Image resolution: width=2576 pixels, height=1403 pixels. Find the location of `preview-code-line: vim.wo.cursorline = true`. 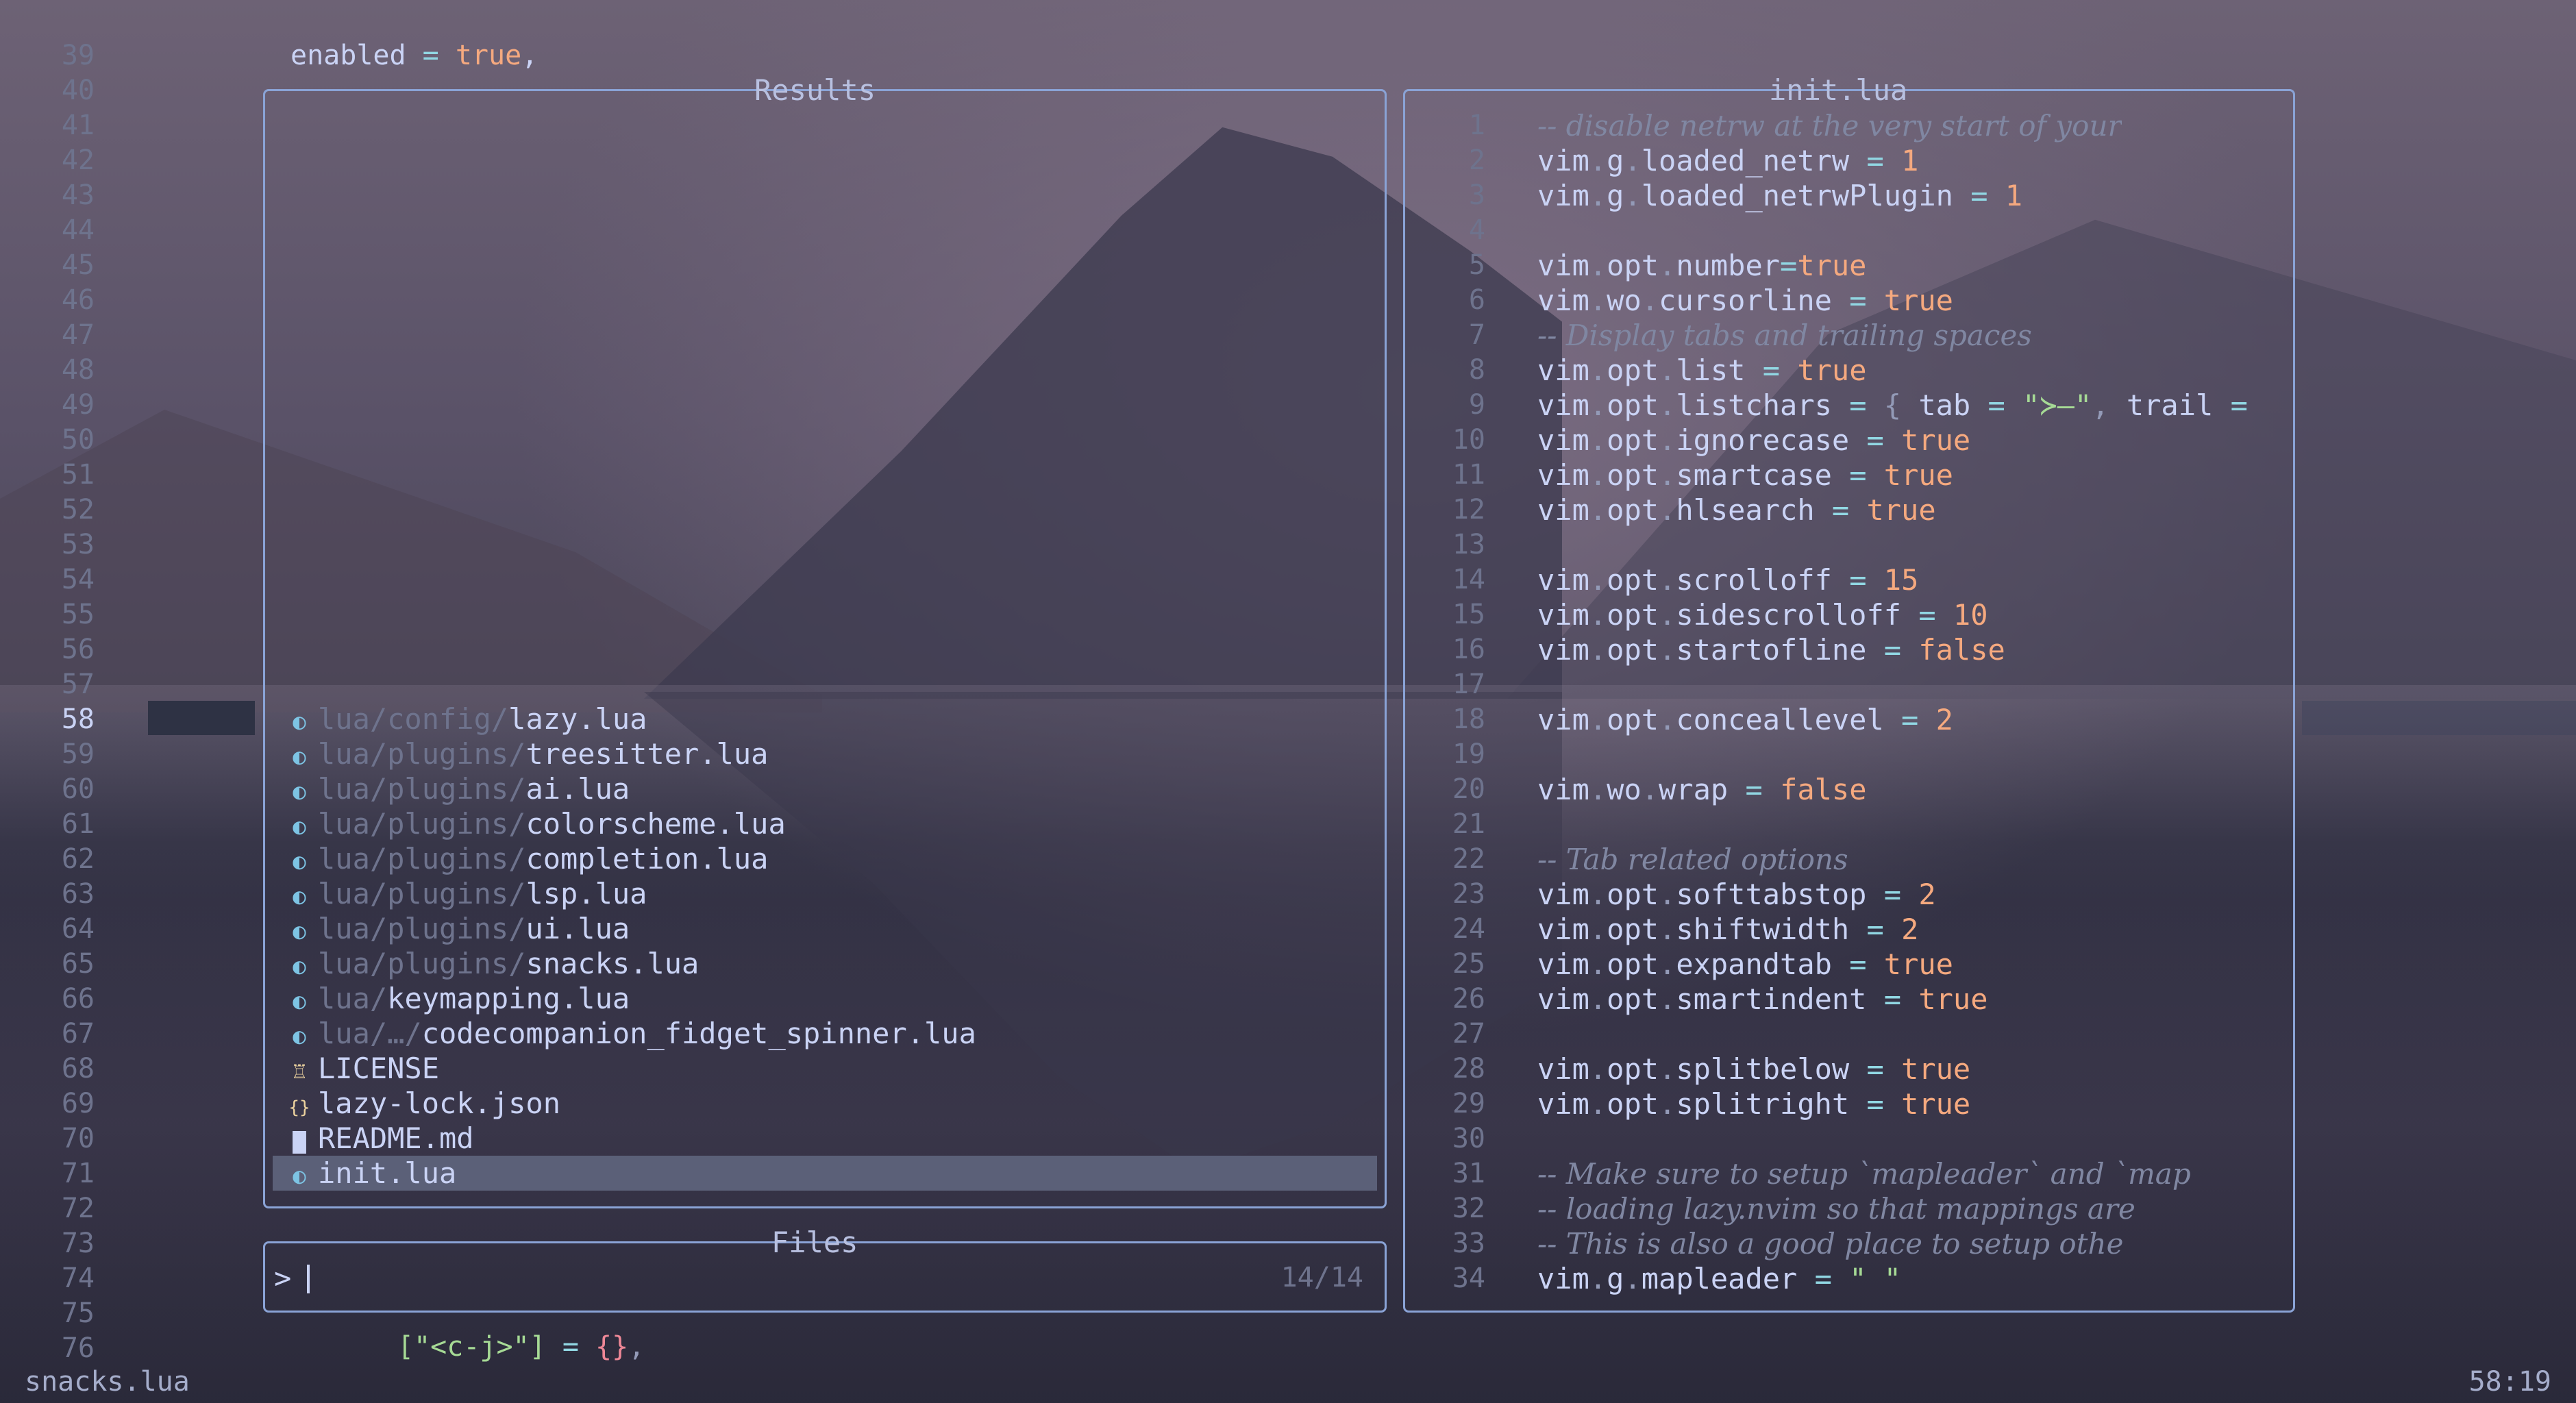

preview-code-line: vim.wo.cursorline = true is located at coordinates (1745, 300).